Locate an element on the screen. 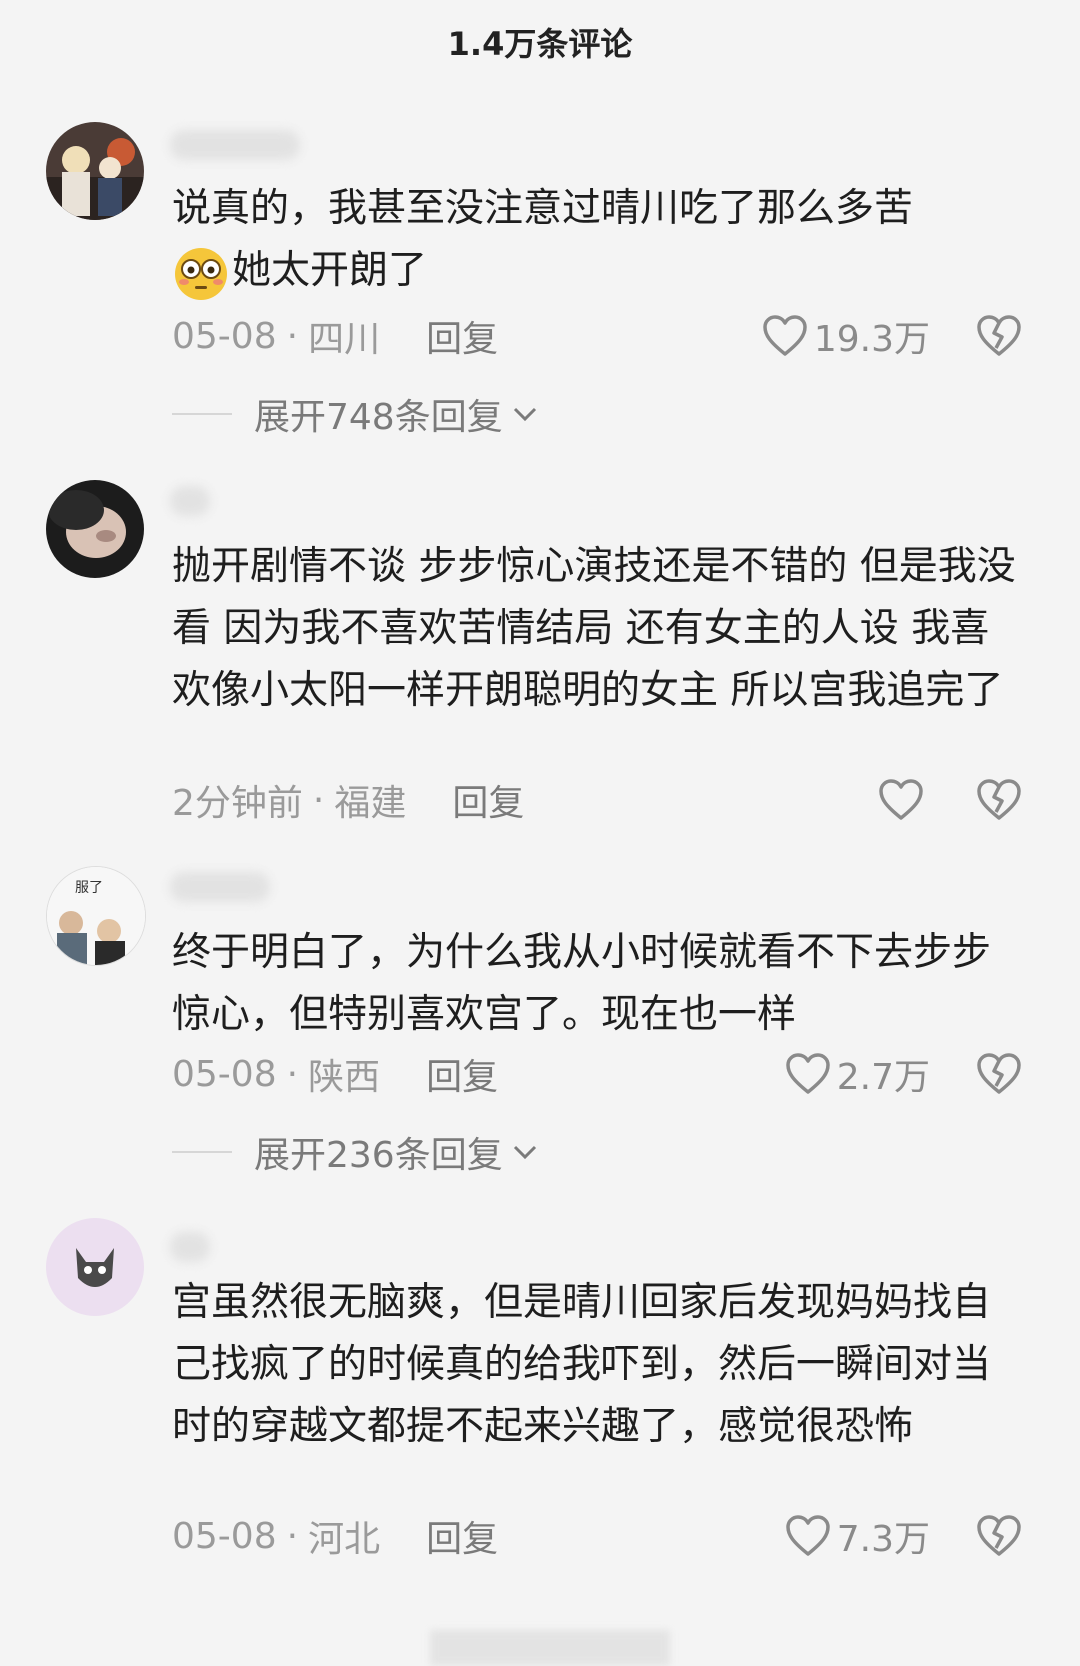  expand-replies-button: 展开236条回复 is located at coordinates (355, 1152).